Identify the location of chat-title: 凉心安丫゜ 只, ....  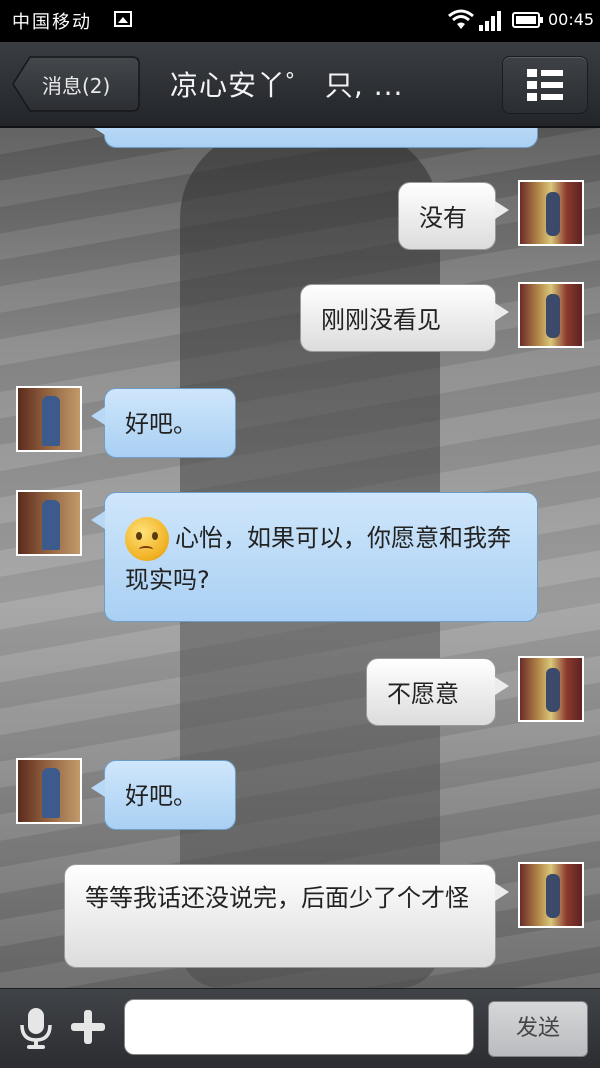
(287, 85).